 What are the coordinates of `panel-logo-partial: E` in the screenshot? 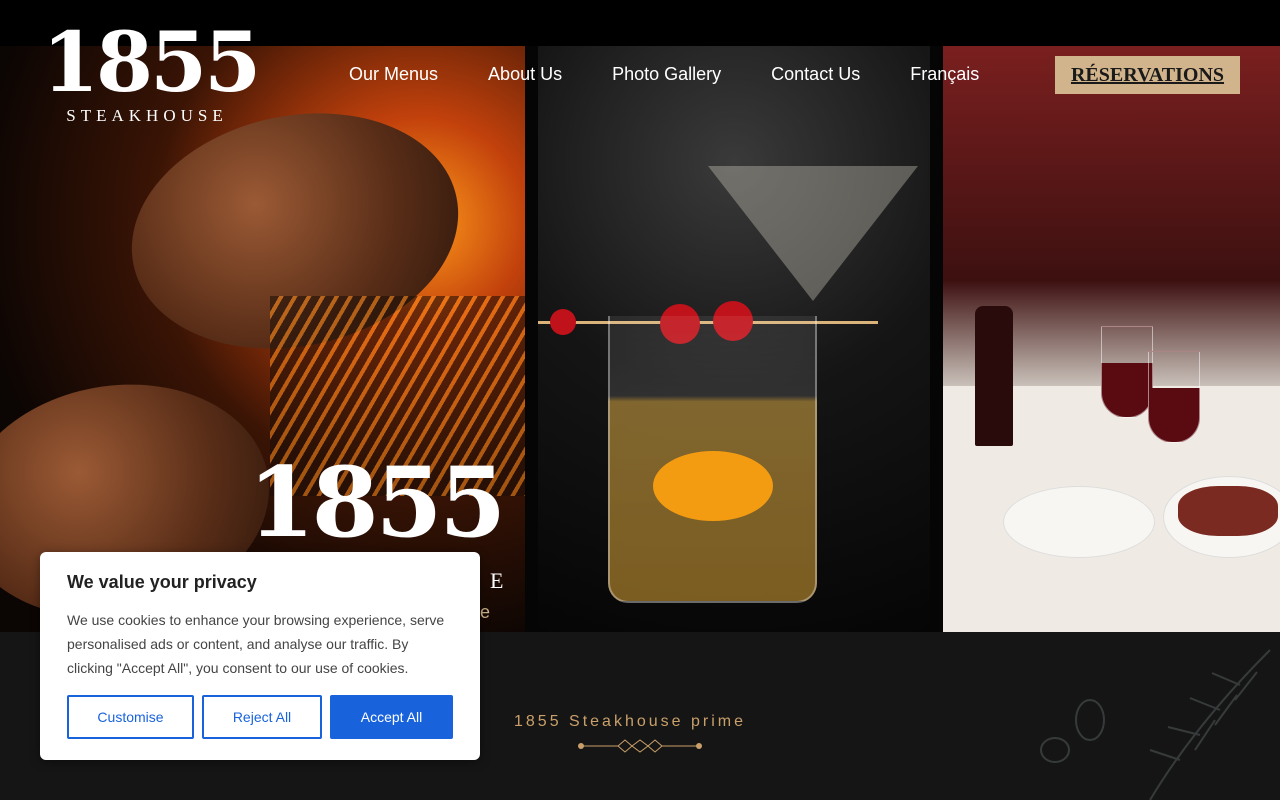 It's located at (497, 580).